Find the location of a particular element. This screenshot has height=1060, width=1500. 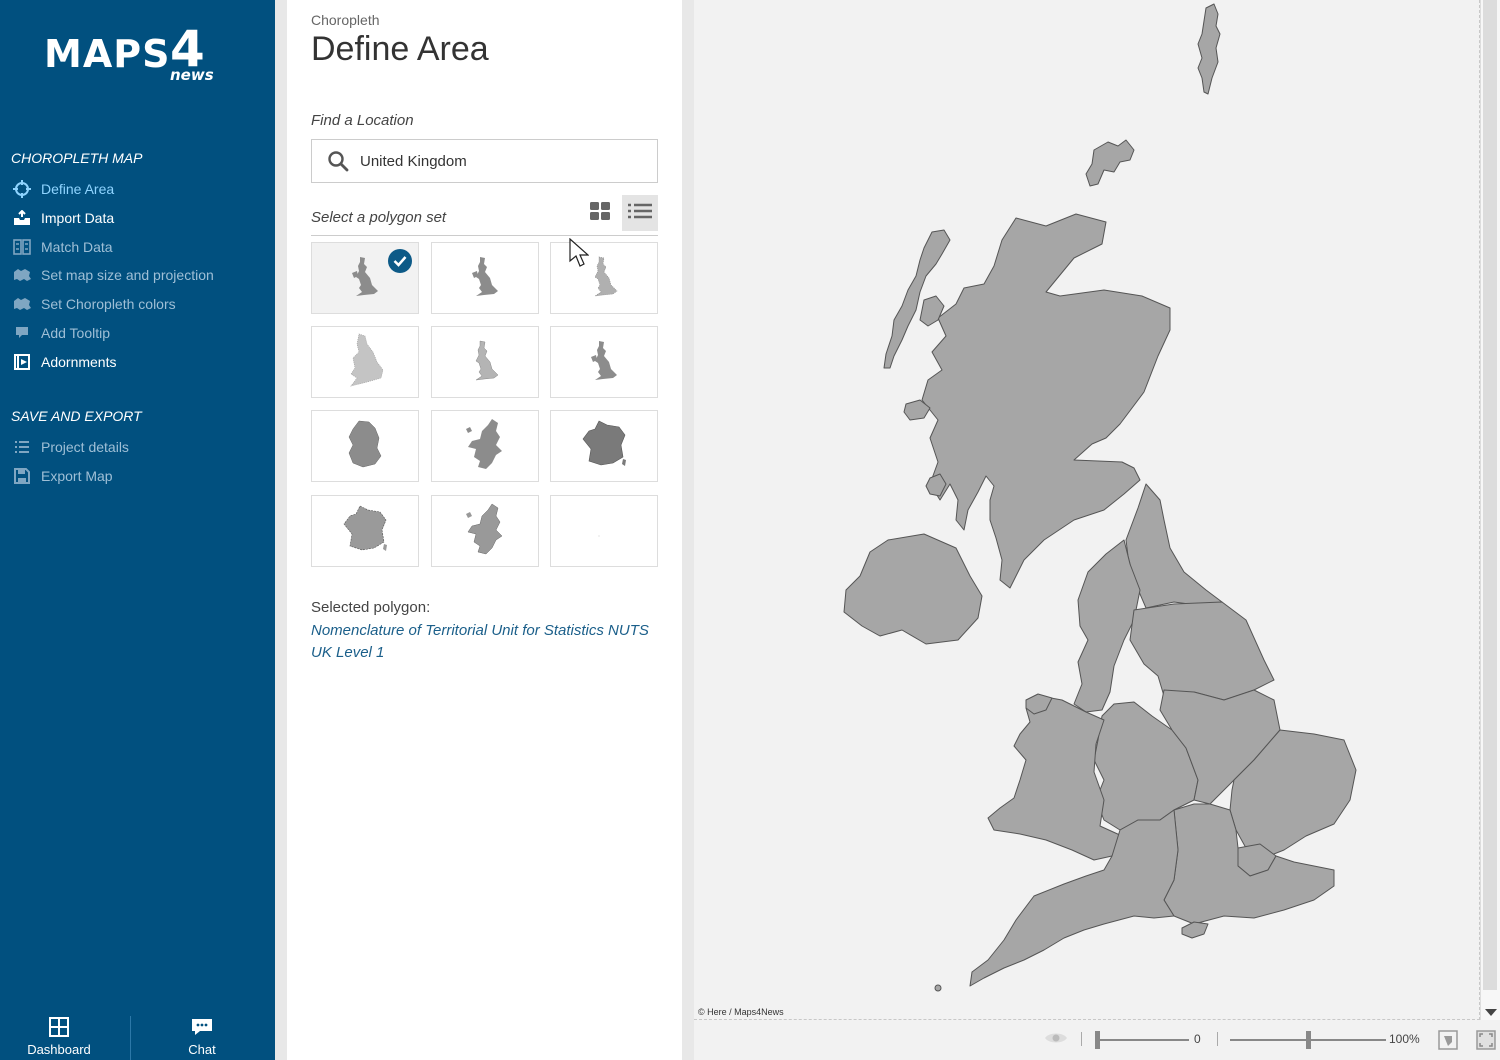

nav-label: Set Choropleth colors is located at coordinates (108, 304).